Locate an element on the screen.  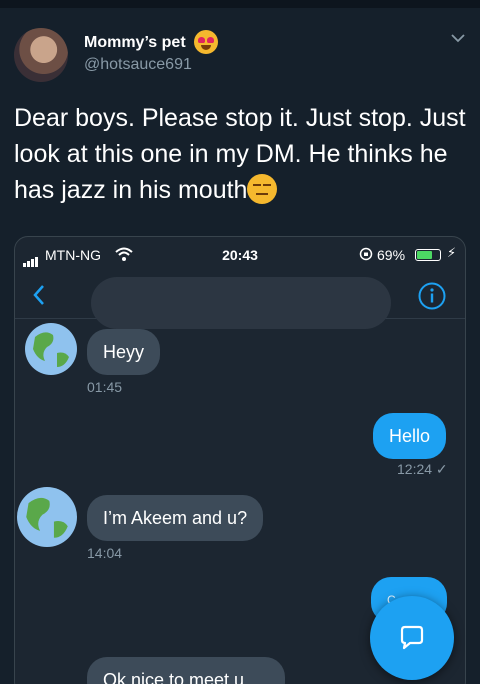
battery-percent: 69% is located at coordinates (391, 255).